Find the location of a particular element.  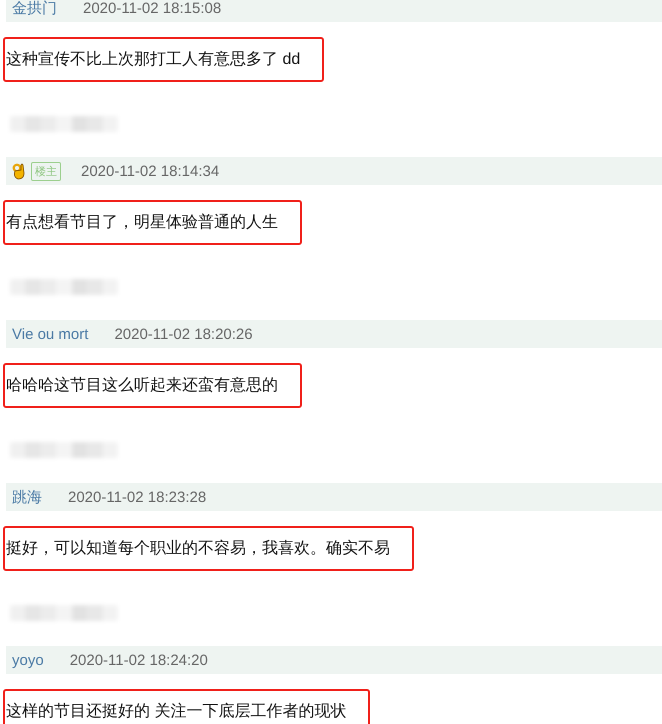

comment-text: 挺好，可以知道每个职业的不容易，我喜欢。确实不易 is located at coordinates (208, 548).